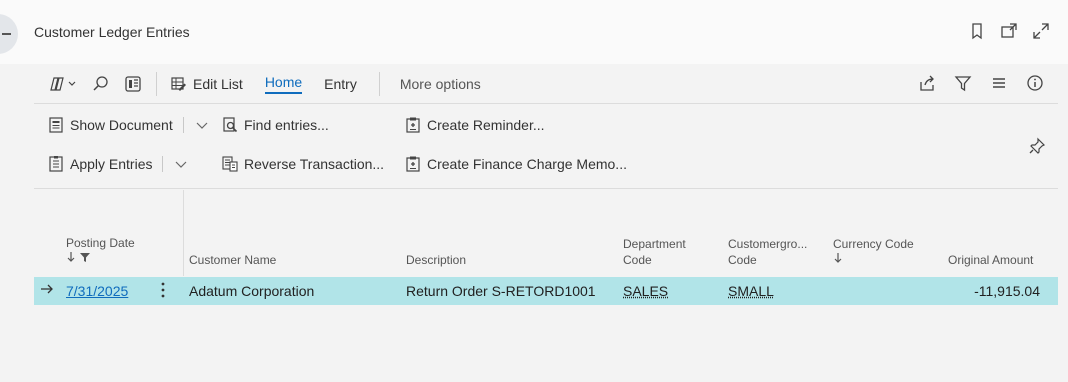  What do you see at coordinates (873, 252) in the screenshot?
I see `column-header-currency-code: Currency Code` at bounding box center [873, 252].